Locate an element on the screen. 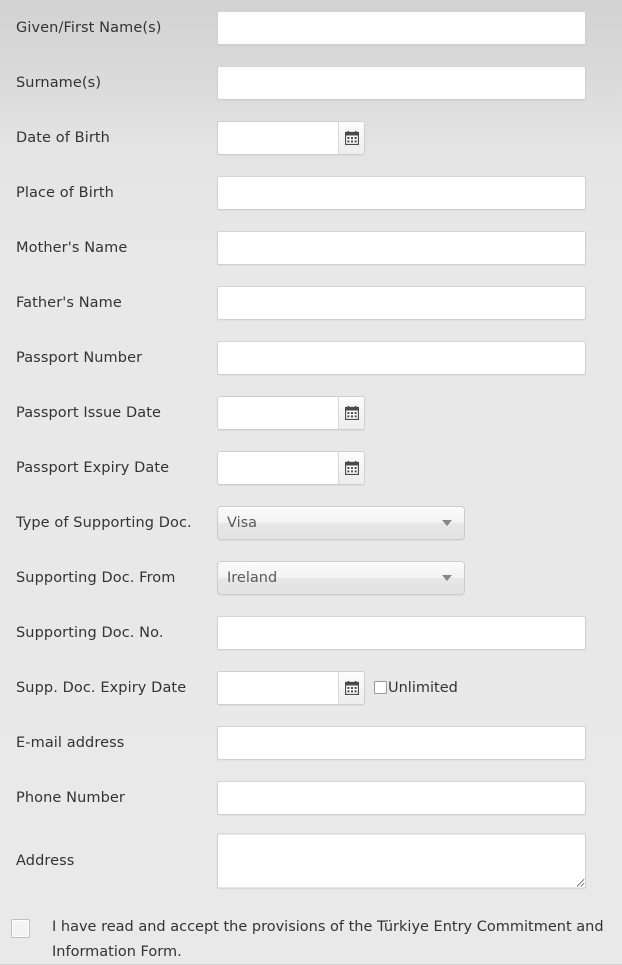 The image size is (622, 965). label-fathers-name: Father's Name is located at coordinates (69, 302).